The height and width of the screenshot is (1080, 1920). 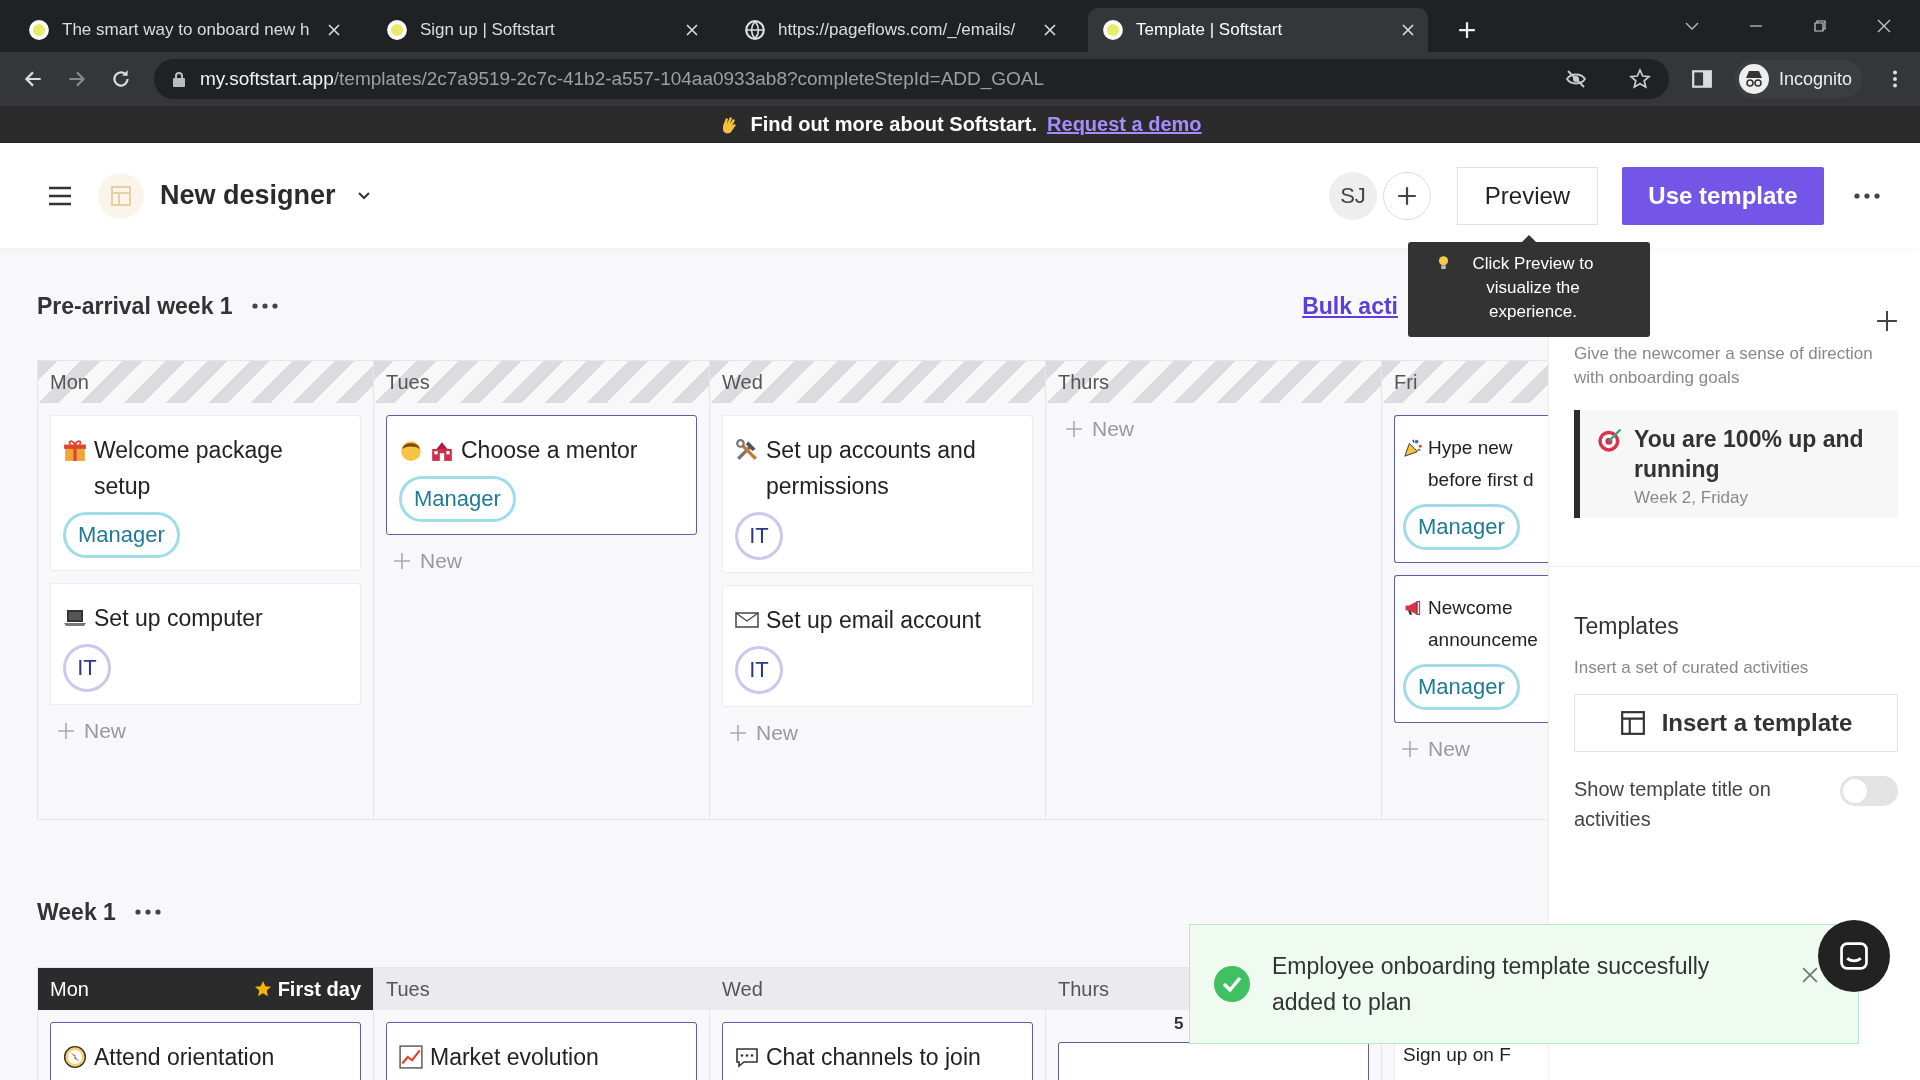 What do you see at coordinates (623, 79) in the screenshot?
I see `url-text: my.softstart.app/templates/2c7a9519-2c7c-41b2-a557-104aa0933ab8?completeStepId=ADD_GOAL` at bounding box center [623, 79].